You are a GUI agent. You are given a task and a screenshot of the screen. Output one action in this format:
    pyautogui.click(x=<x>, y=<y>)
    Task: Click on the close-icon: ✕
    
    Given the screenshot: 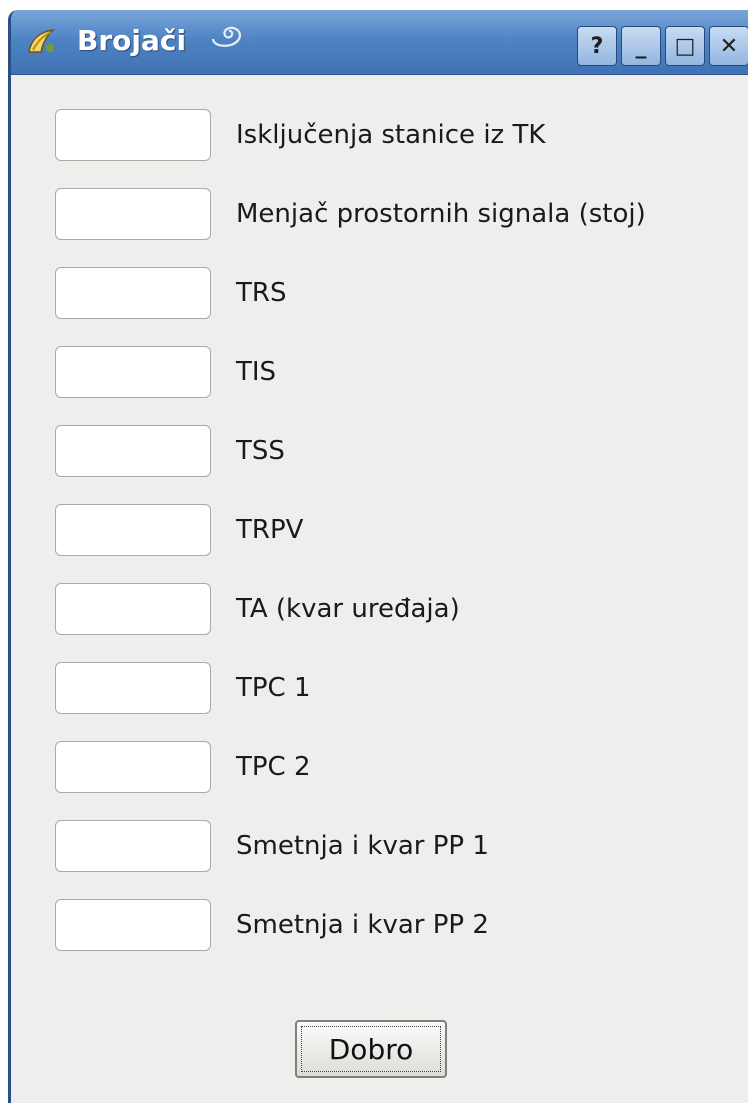 What is the action you would take?
    pyautogui.click(x=729, y=46)
    